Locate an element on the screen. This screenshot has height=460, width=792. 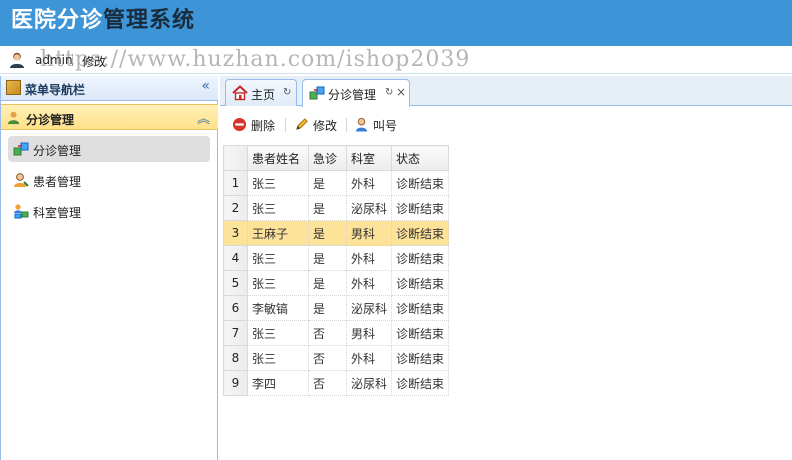
cell-patient-name: 李敏镐 is located at coordinates (278, 308).